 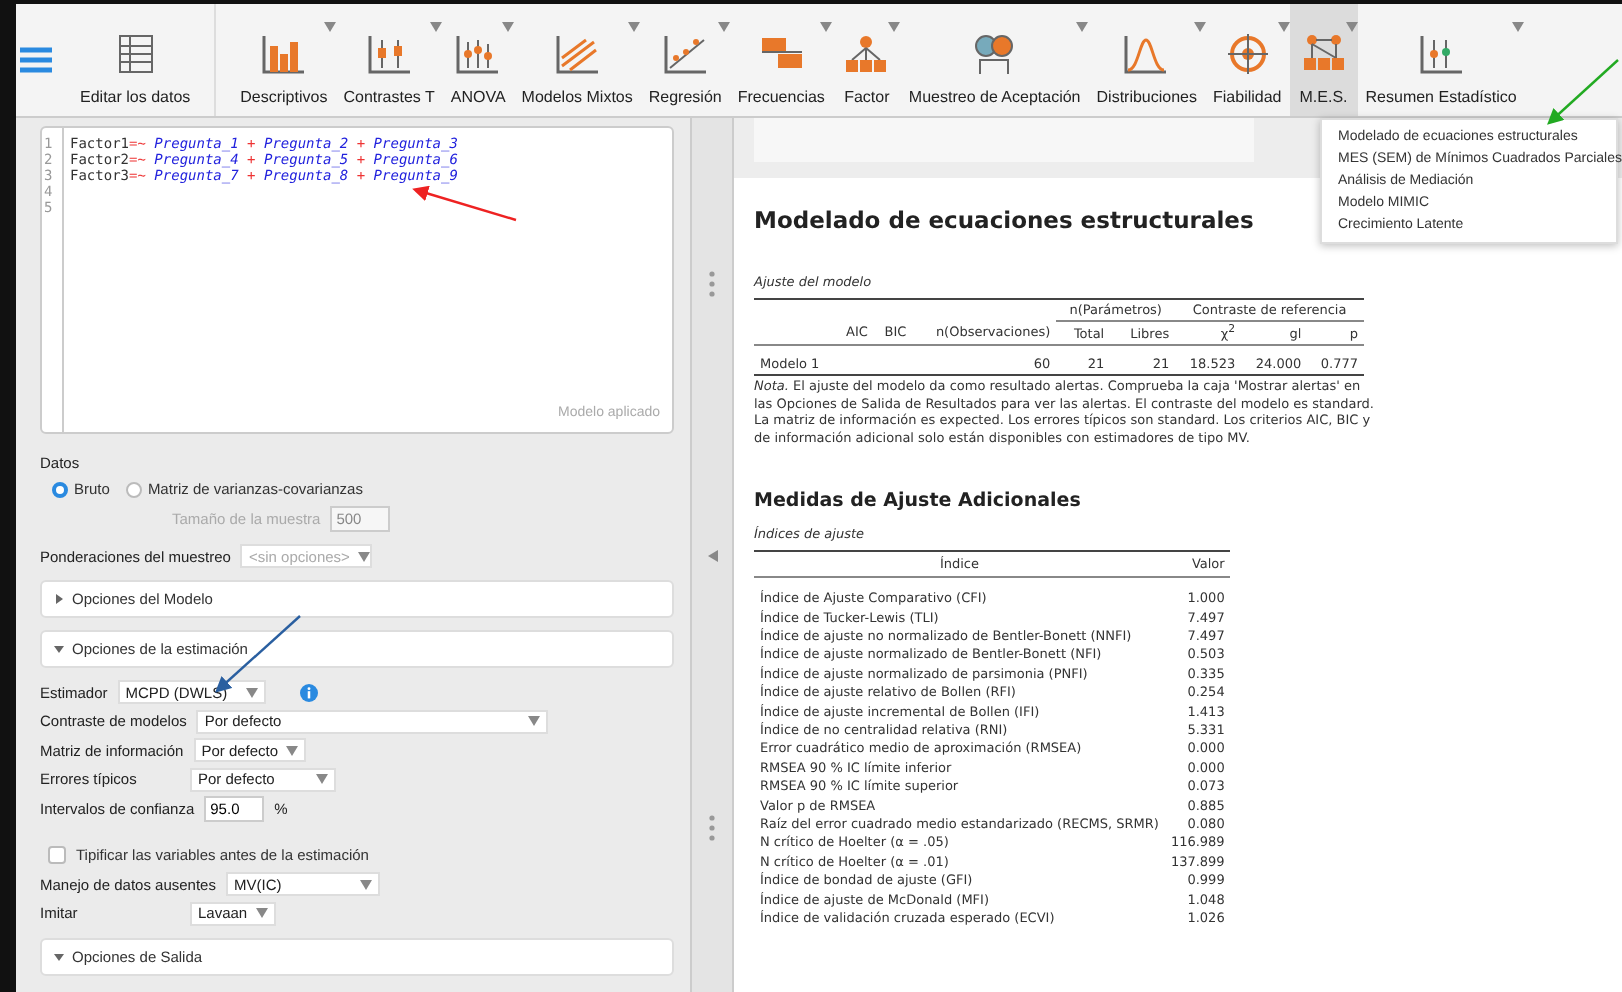 What do you see at coordinates (1247, 60) in the screenshot?
I see `toolbar-button: Fiabilidad` at bounding box center [1247, 60].